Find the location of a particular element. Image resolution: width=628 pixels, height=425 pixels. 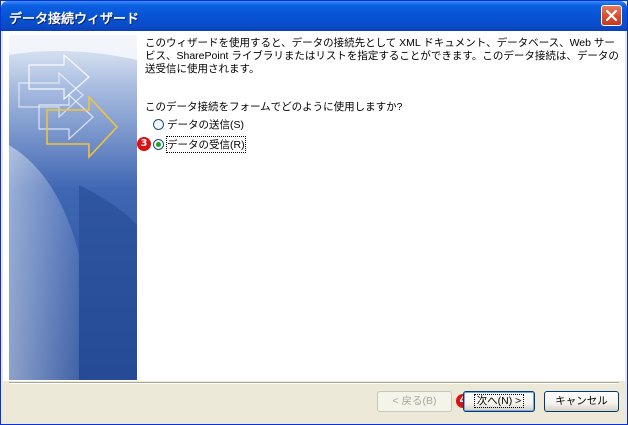

close-button is located at coordinates (611, 15).